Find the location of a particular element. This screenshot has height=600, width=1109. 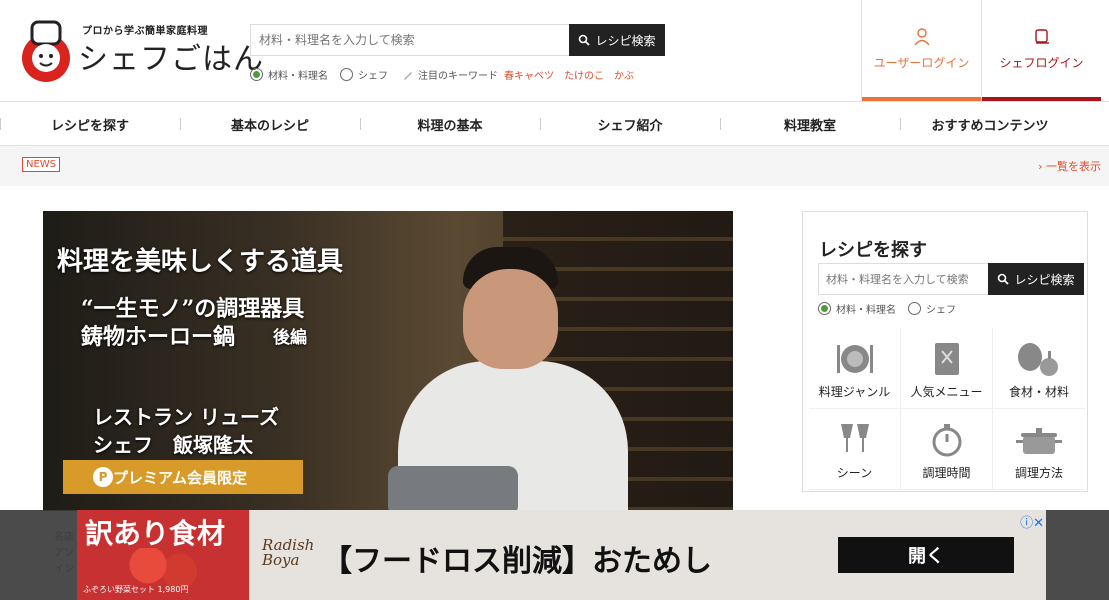

chef-photo-face is located at coordinates (510, 319).